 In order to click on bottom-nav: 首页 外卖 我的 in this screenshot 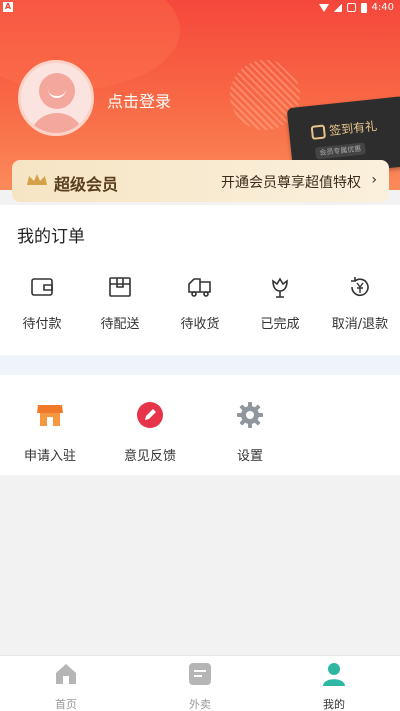, I will do `click(200, 683)`.